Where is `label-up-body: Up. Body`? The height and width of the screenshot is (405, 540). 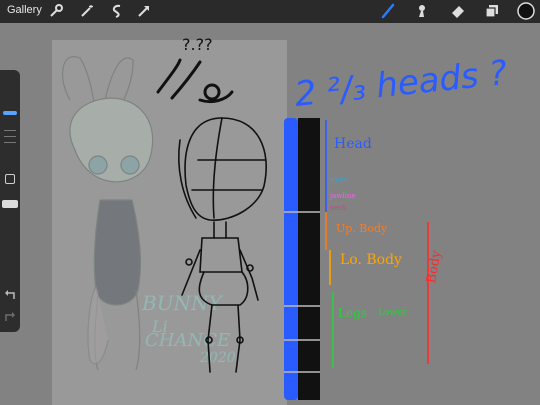 label-up-body: Up. Body is located at coordinates (362, 228).